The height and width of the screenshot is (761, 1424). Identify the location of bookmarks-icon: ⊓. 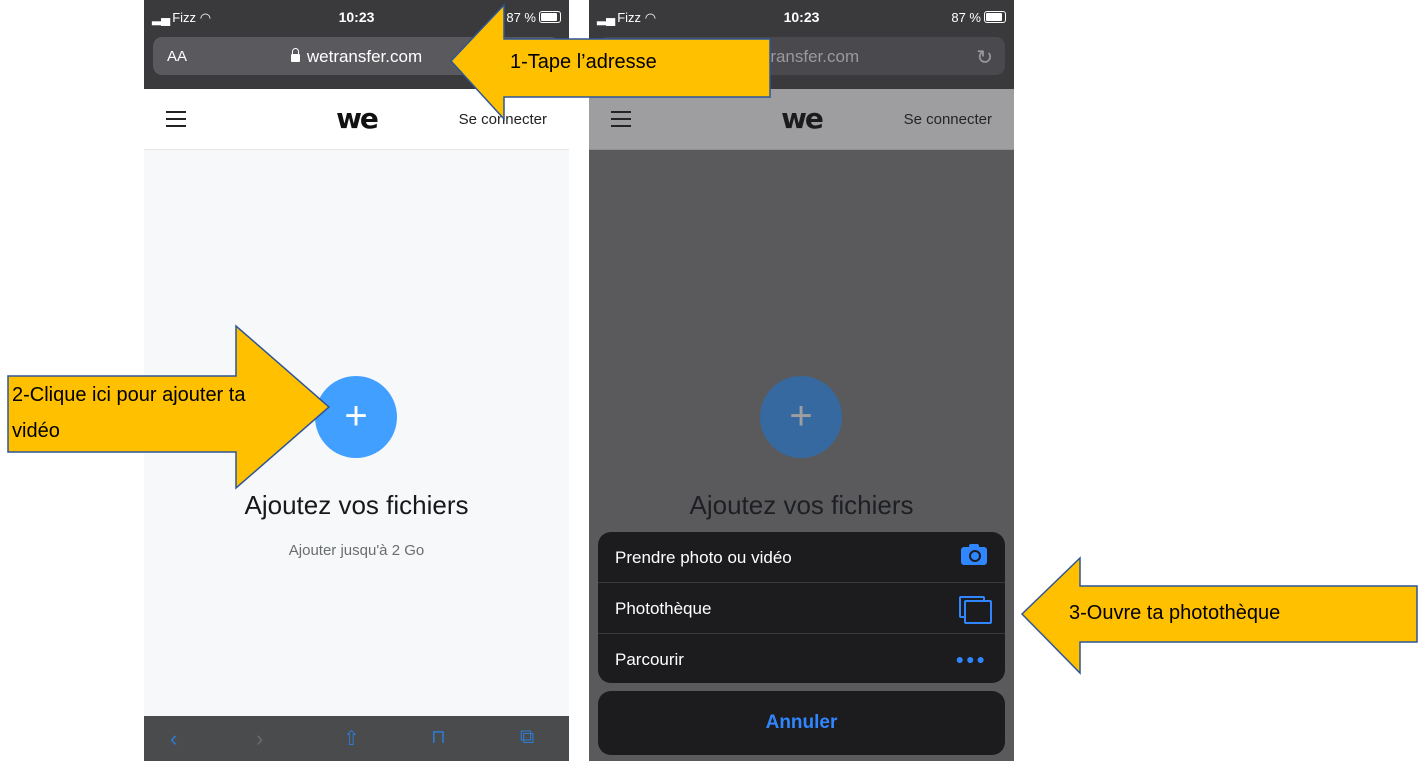
(438, 737).